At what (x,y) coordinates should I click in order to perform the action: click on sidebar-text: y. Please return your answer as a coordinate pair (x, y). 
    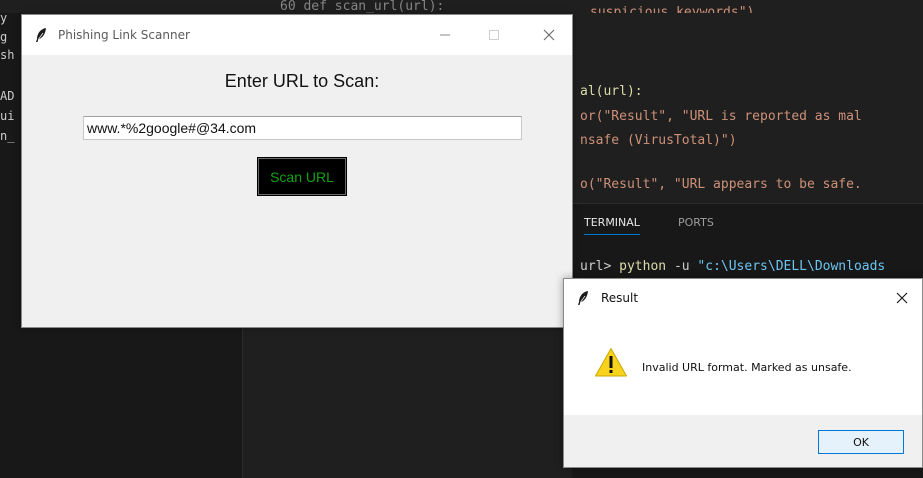
    Looking at the image, I should click on (4, 18).